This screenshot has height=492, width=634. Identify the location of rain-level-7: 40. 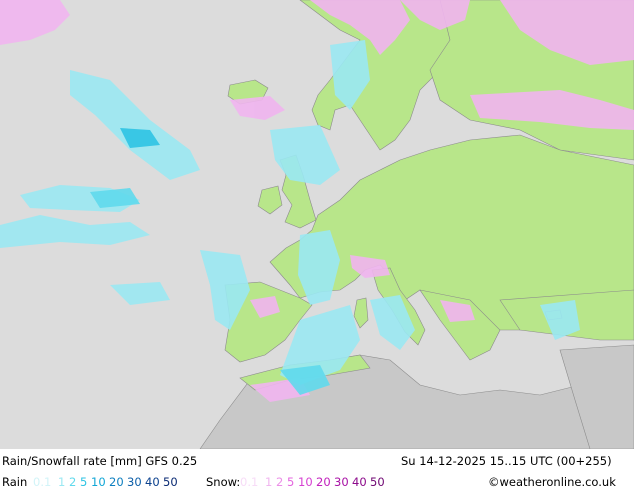
(152, 482).